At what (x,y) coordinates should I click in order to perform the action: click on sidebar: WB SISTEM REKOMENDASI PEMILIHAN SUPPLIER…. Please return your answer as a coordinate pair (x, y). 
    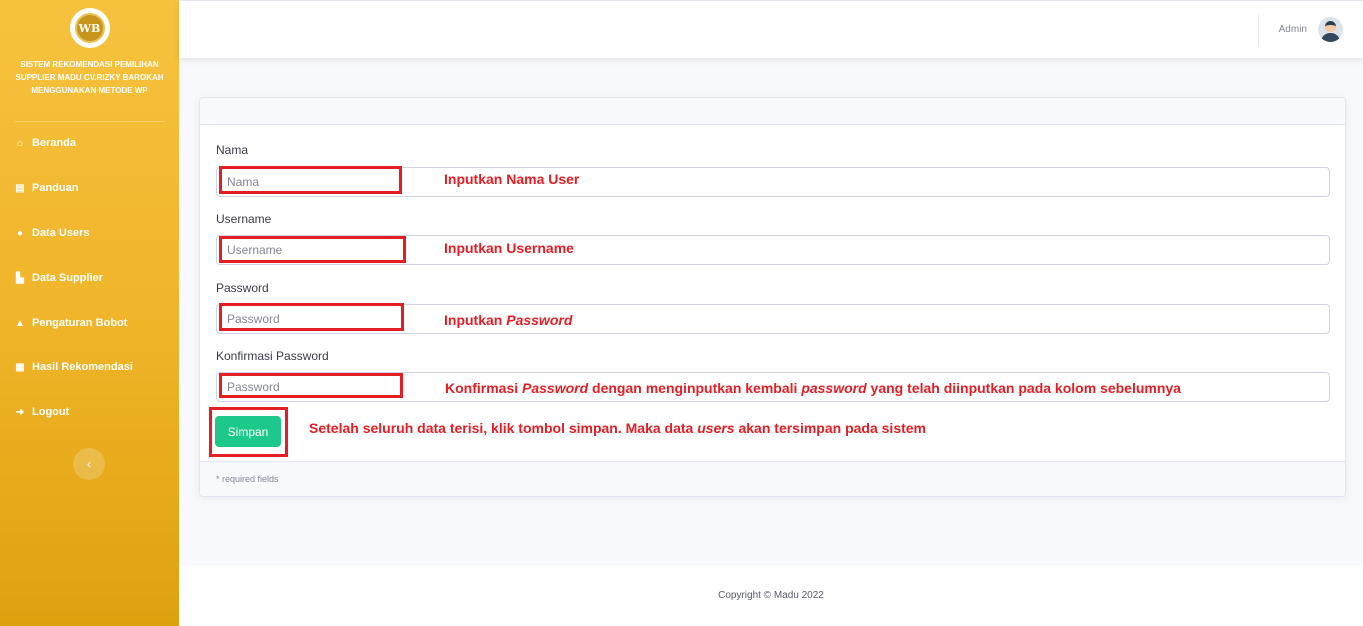
    Looking at the image, I should click on (89, 313).